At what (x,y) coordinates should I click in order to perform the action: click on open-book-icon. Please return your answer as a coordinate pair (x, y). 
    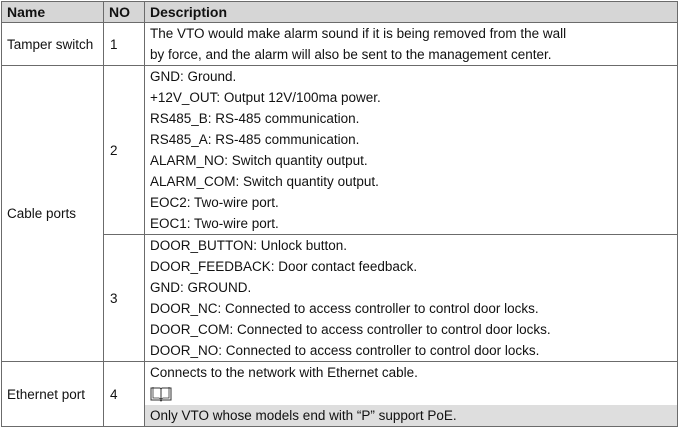
    Looking at the image, I should click on (411, 394).